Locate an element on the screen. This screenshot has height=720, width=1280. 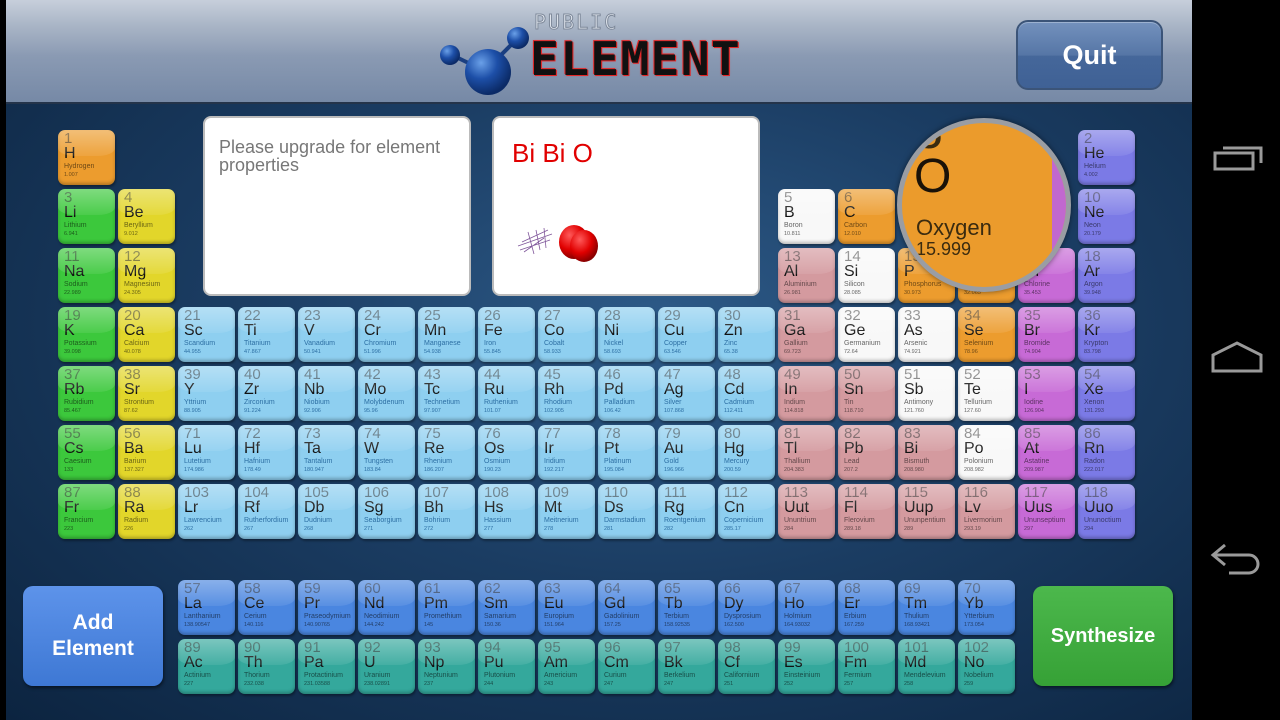
element-tile-h: 1 H Hydrogen 1.007 is located at coordinates (86, 157).